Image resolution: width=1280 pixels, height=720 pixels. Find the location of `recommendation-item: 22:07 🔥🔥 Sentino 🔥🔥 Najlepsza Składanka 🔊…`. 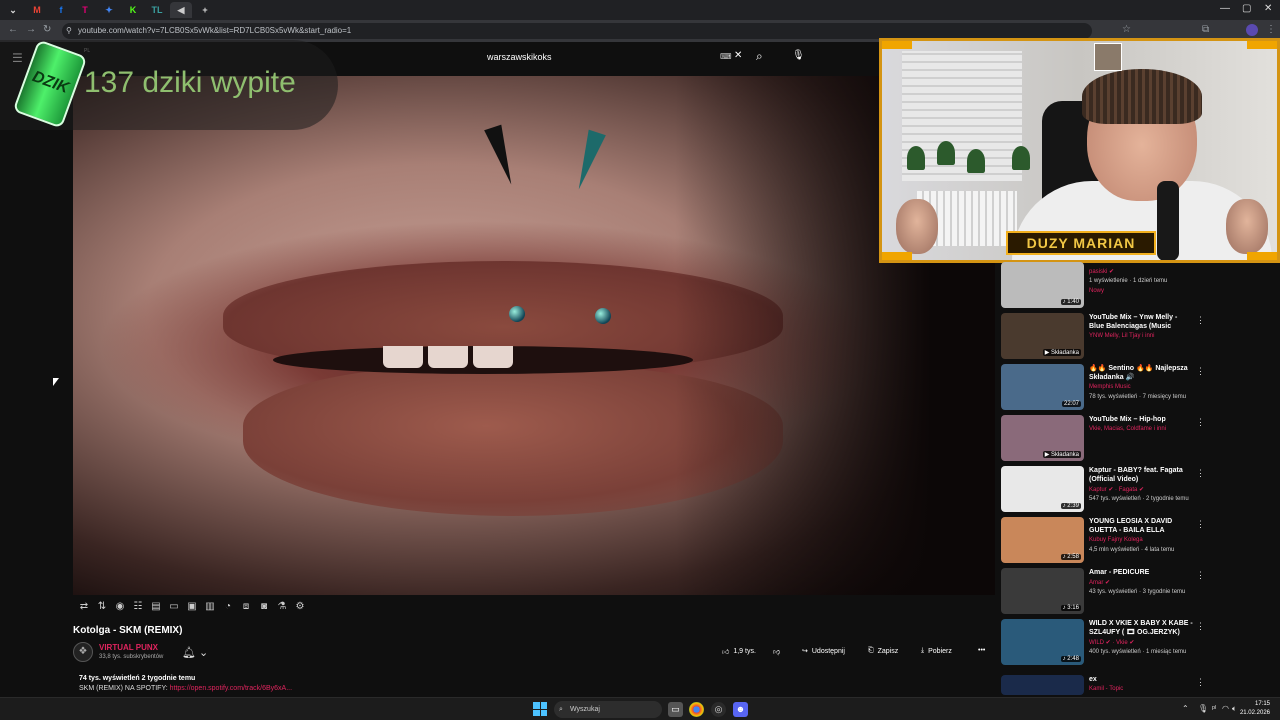

recommendation-item: 22:07 🔥🔥 Sentino 🔥🔥 Najlepsza Składanka 🔊… is located at coordinates (1103, 387).